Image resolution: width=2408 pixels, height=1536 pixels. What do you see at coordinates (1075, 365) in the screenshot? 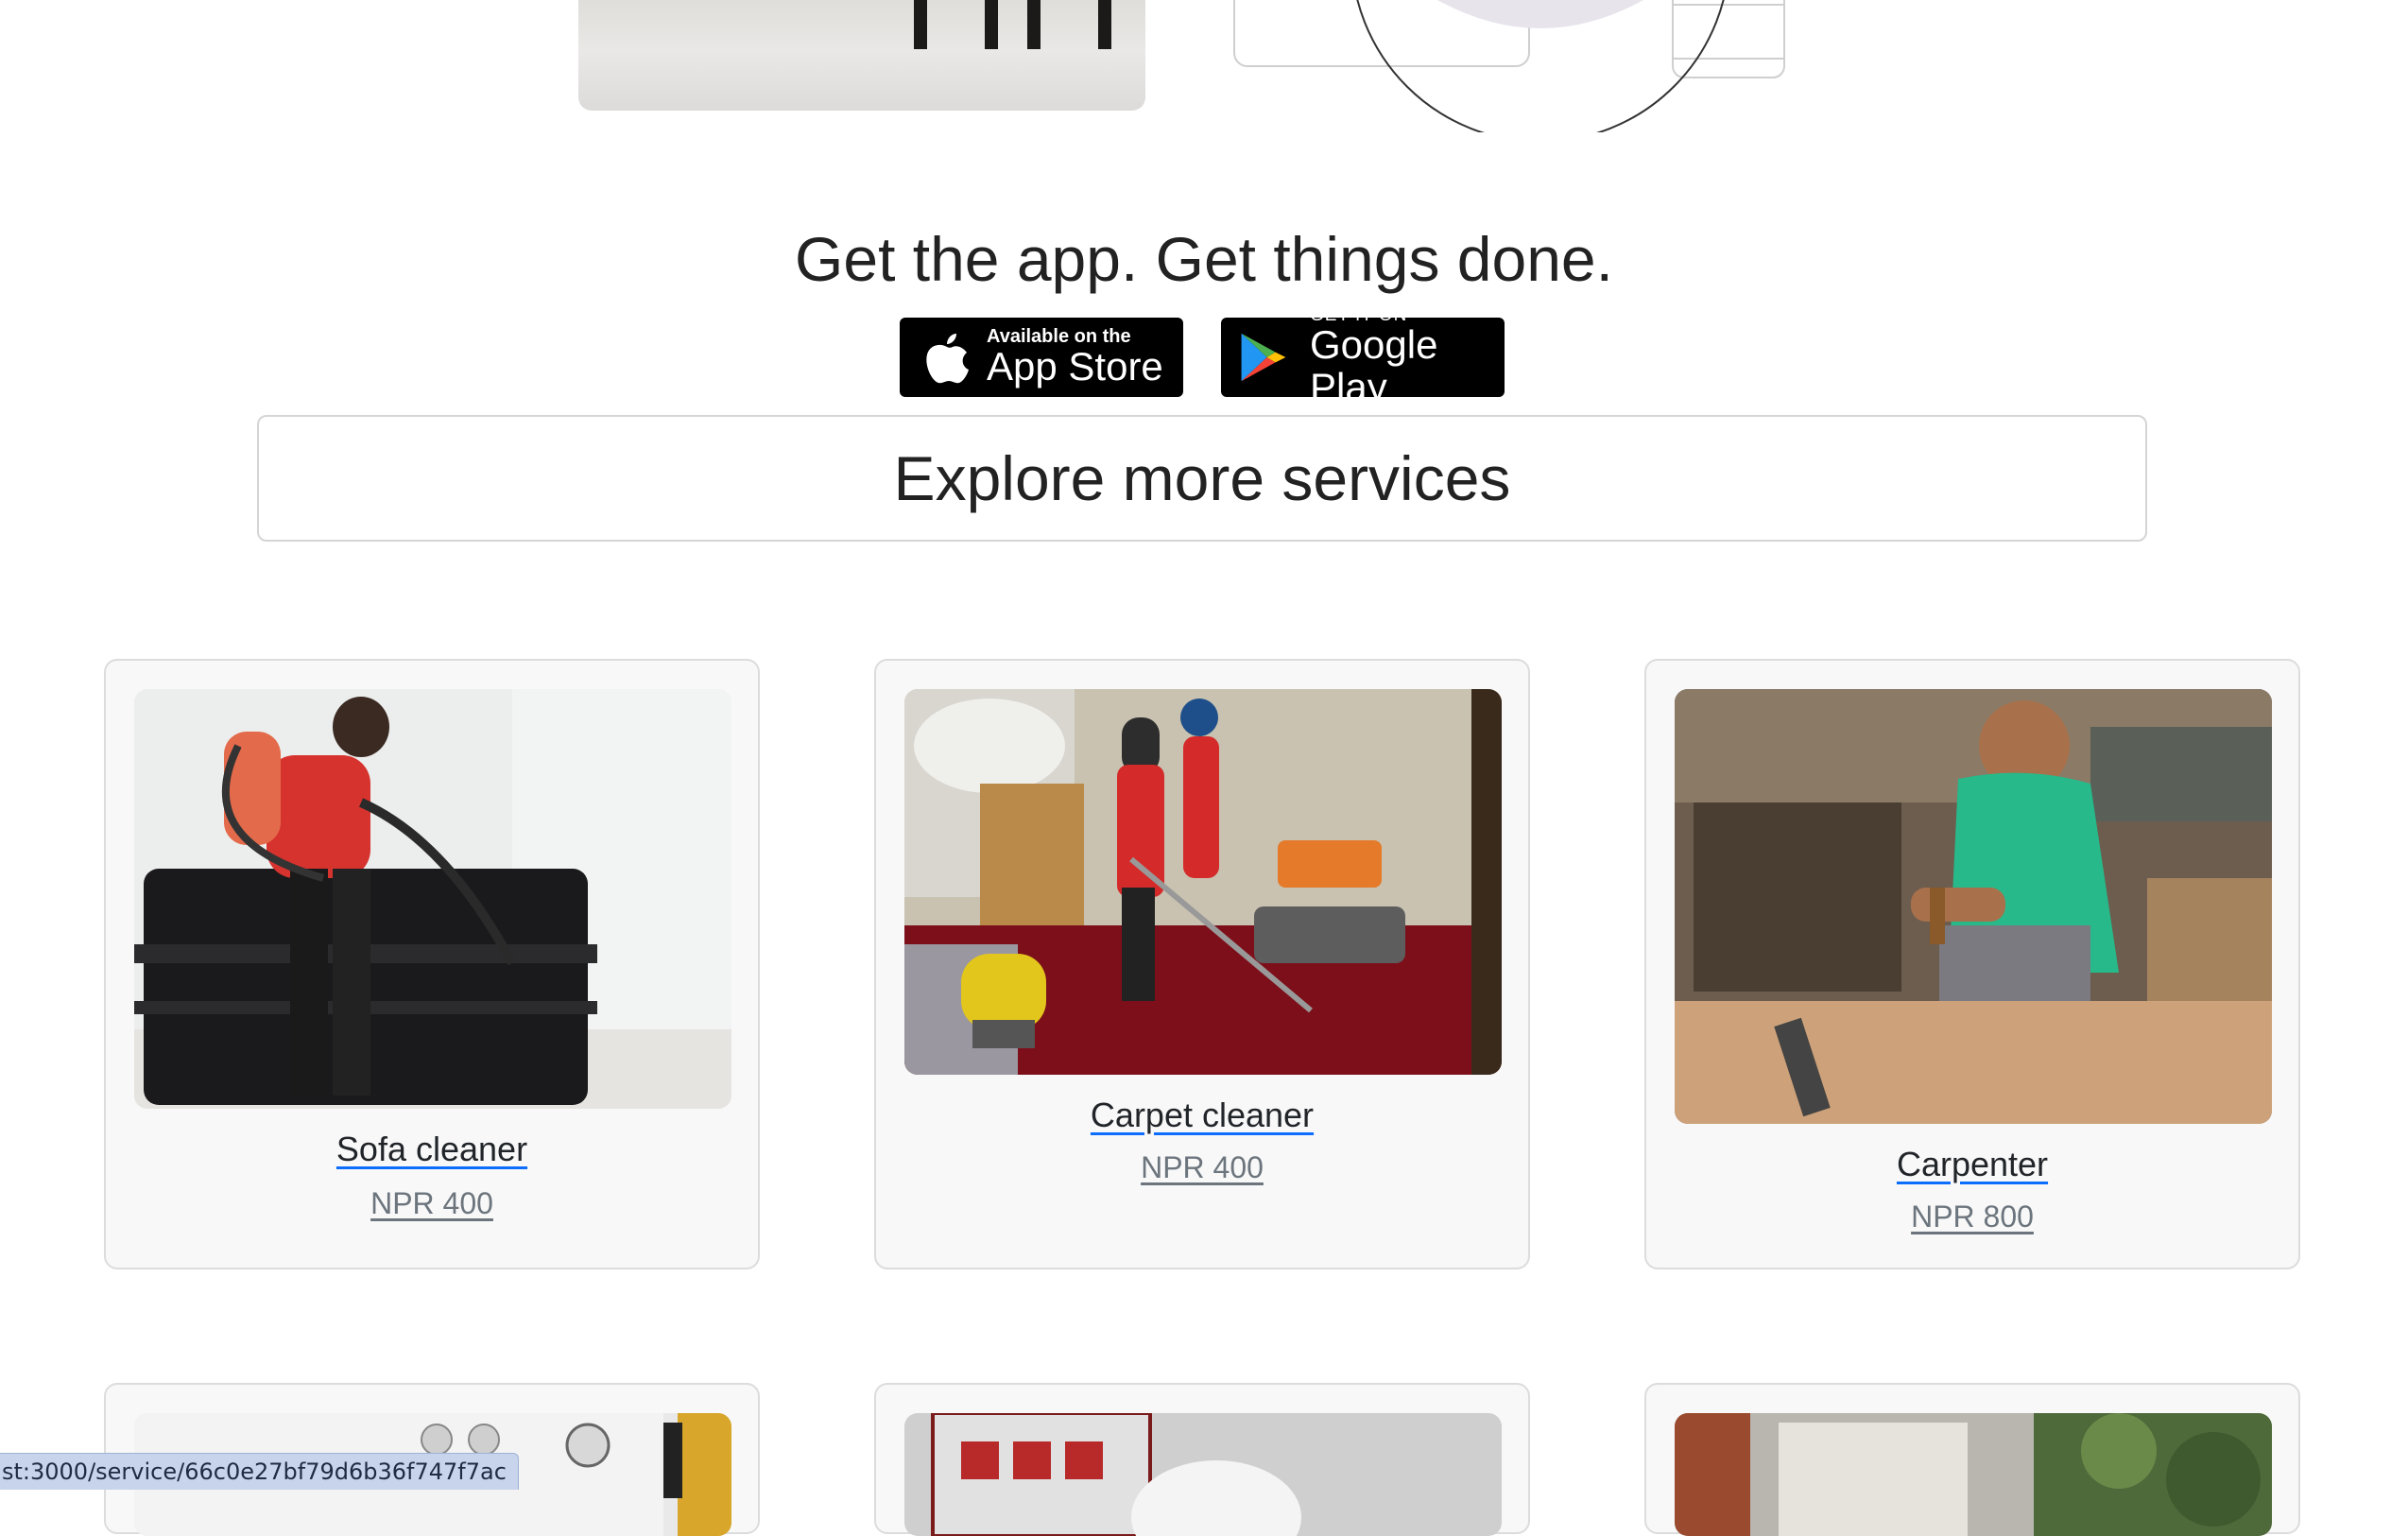
I see `app-store-big-label: App Store` at bounding box center [1075, 365].